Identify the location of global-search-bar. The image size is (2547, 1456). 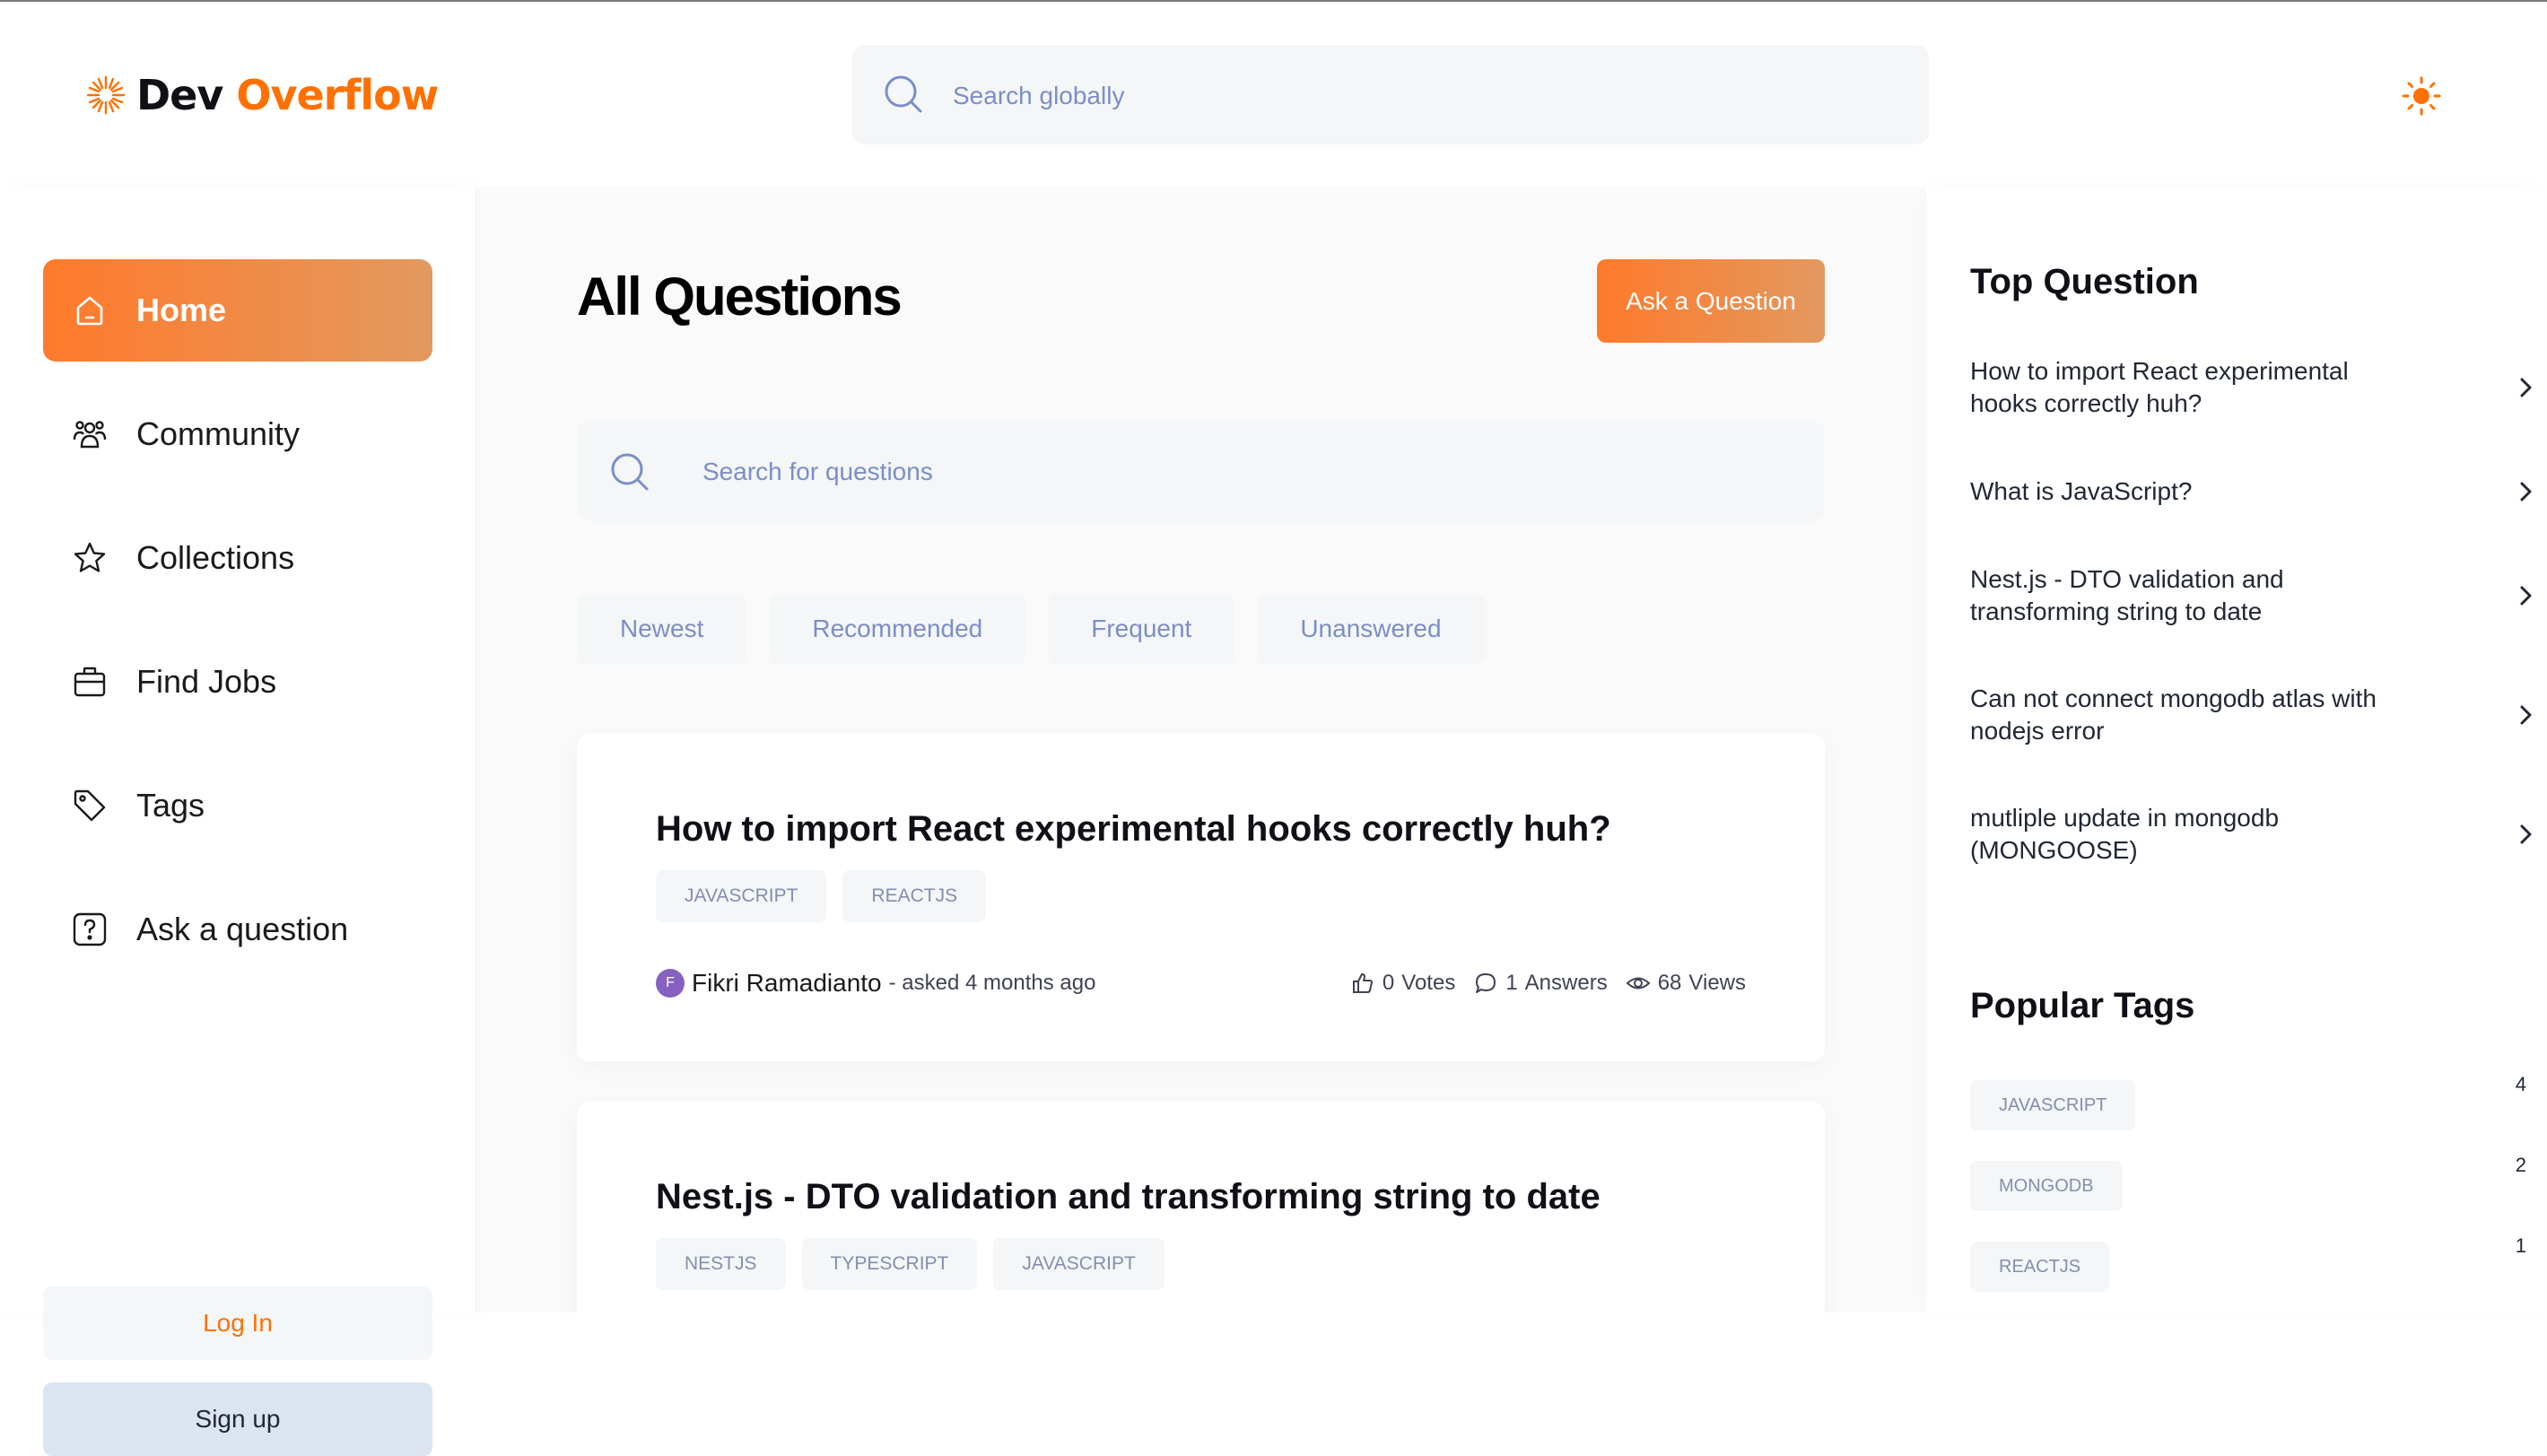
(1390, 95).